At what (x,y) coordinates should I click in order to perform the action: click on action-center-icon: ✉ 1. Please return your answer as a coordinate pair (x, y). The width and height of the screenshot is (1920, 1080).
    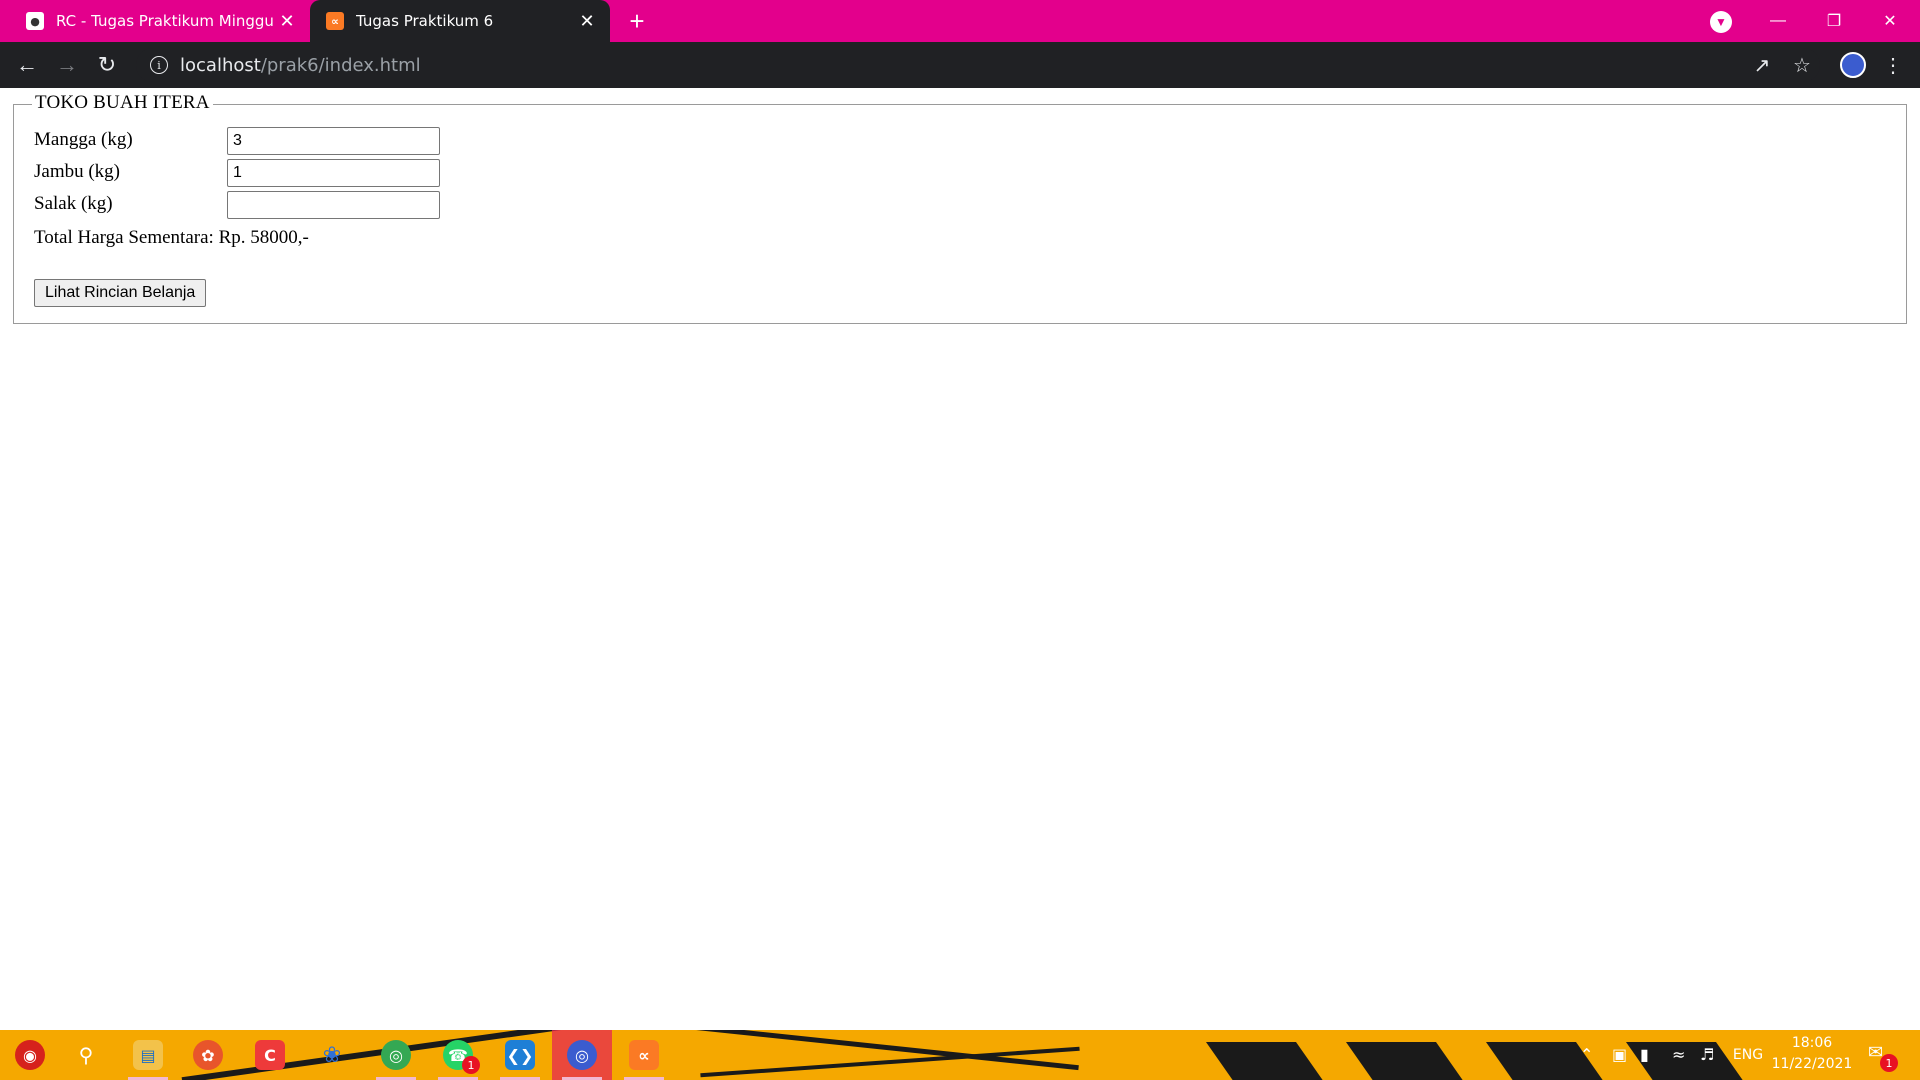
    Looking at the image, I should click on (1883, 1057).